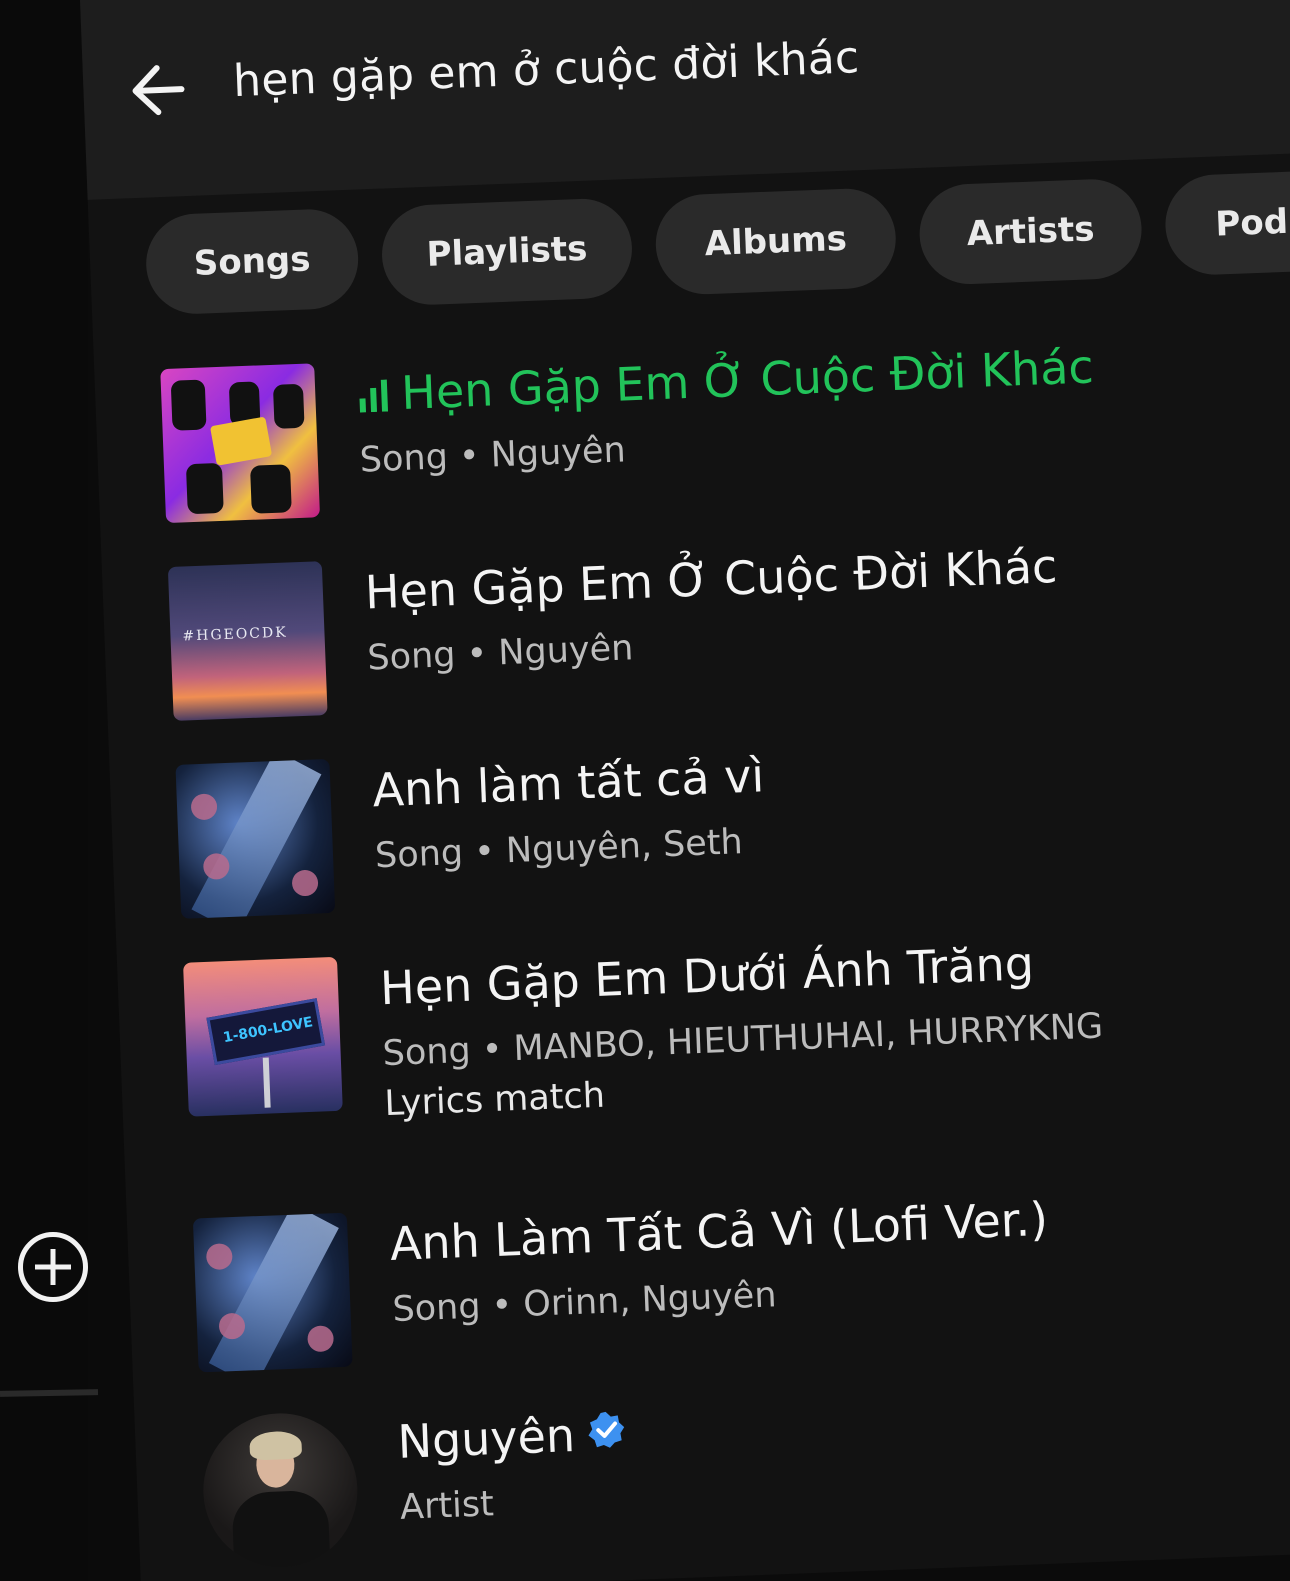 The image size is (1290, 1581). I want to click on now-playing-icon, so click(374, 396).